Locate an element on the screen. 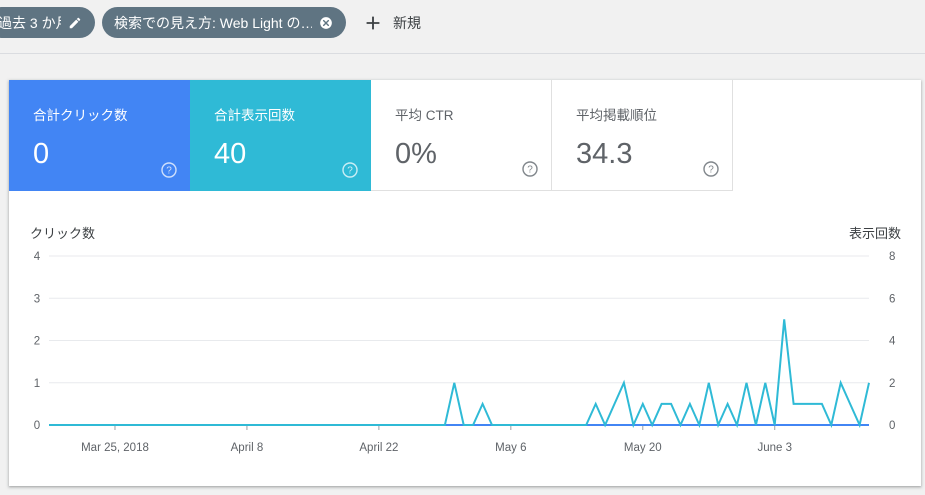 Image resolution: width=925 pixels, height=495 pixels. x-tick-label: April 22 is located at coordinates (378, 448).